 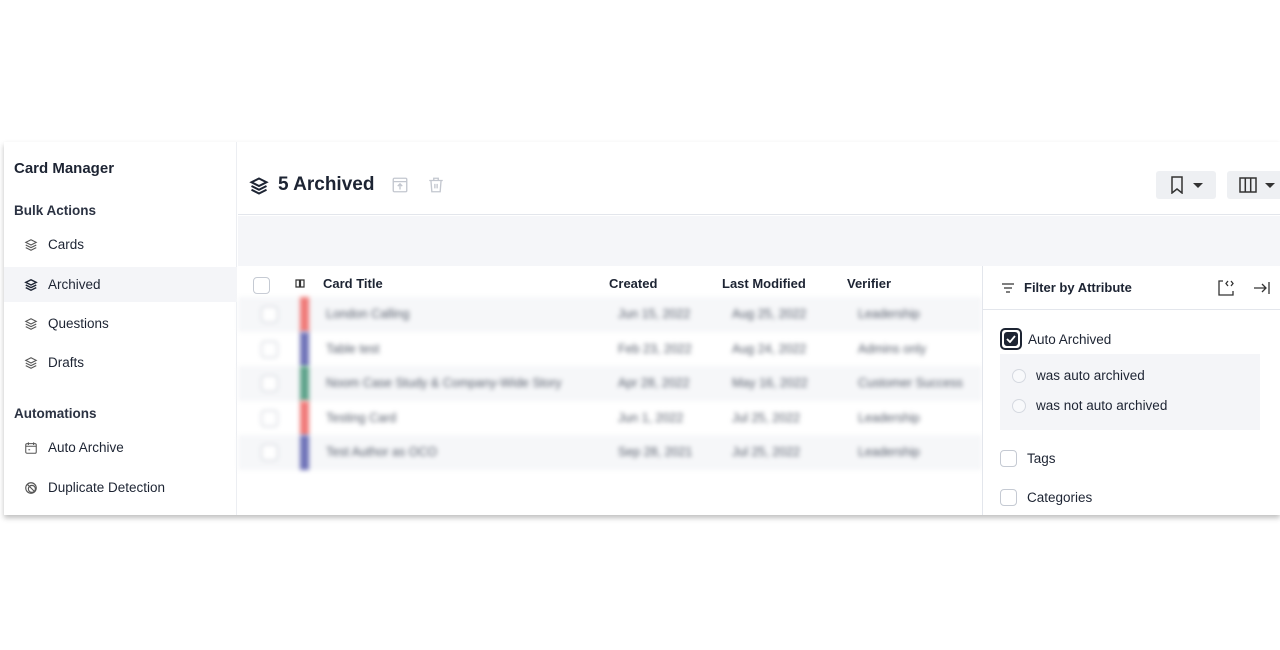 What do you see at coordinates (120, 244) in the screenshot?
I see `sidebar-item-cards: Cards` at bounding box center [120, 244].